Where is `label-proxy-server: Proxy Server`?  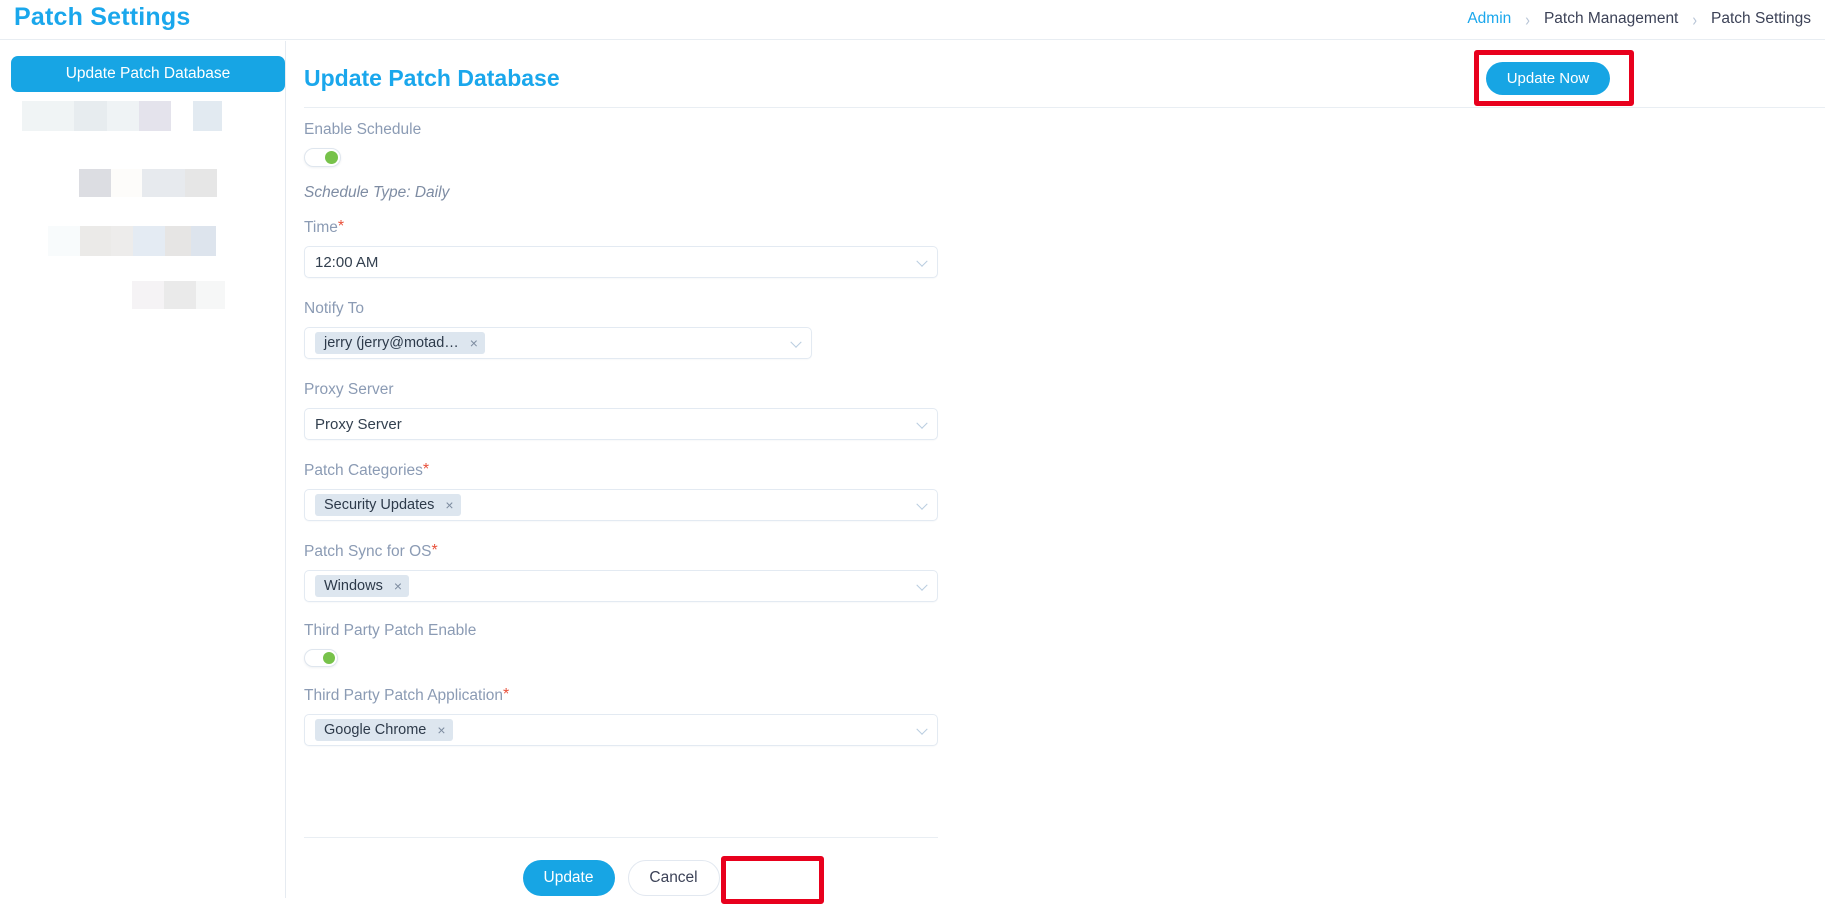
label-proxy-server: Proxy Server is located at coordinates (349, 389).